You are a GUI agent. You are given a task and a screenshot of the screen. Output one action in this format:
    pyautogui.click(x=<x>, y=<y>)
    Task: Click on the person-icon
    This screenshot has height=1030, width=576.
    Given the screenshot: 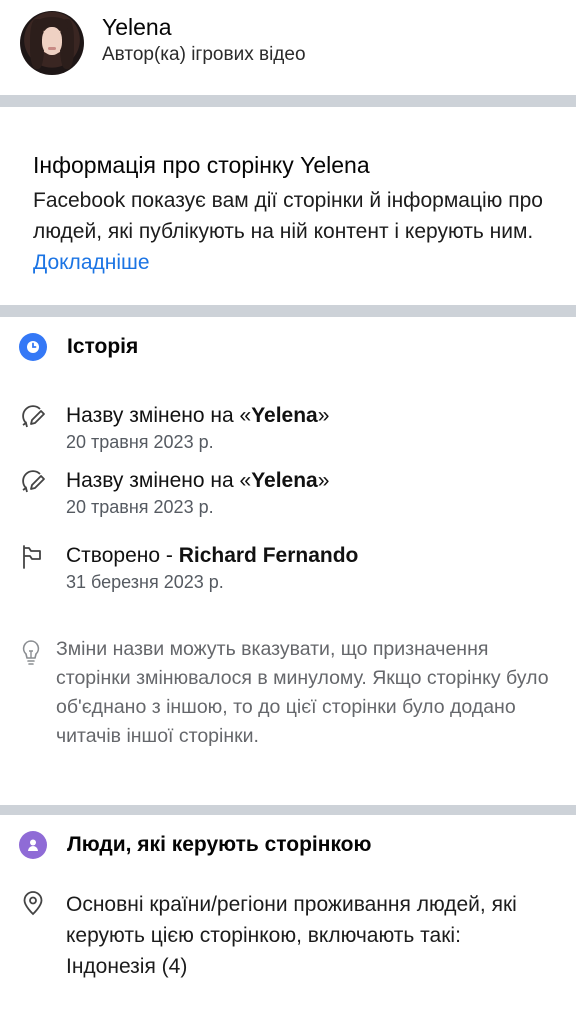 What is the action you would take?
    pyautogui.click(x=33, y=845)
    